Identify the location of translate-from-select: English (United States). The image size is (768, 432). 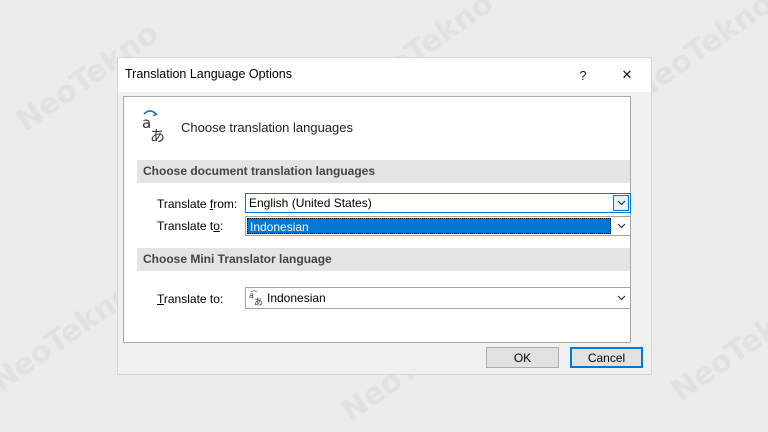
(438, 203).